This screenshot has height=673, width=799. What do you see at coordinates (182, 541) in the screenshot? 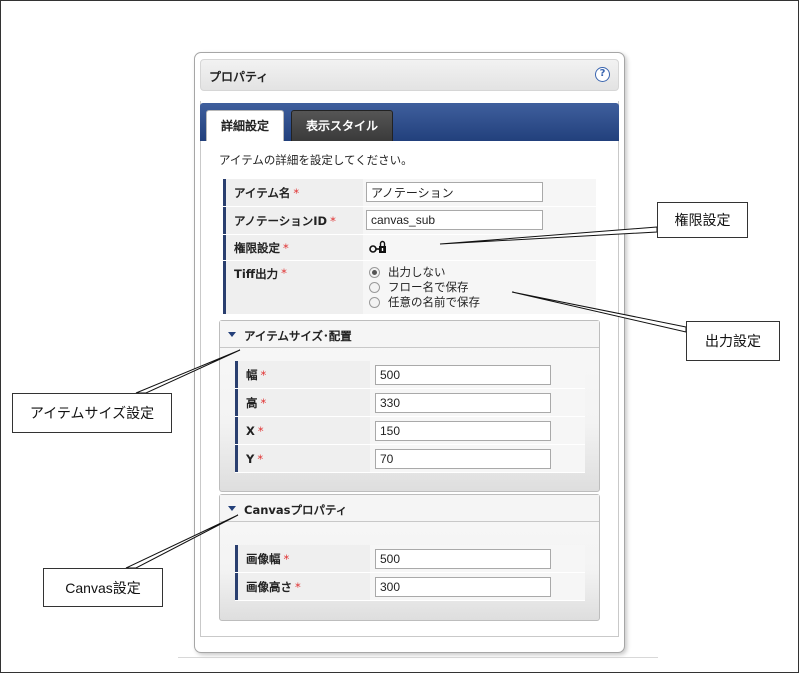
I see `connector-canvas` at bounding box center [182, 541].